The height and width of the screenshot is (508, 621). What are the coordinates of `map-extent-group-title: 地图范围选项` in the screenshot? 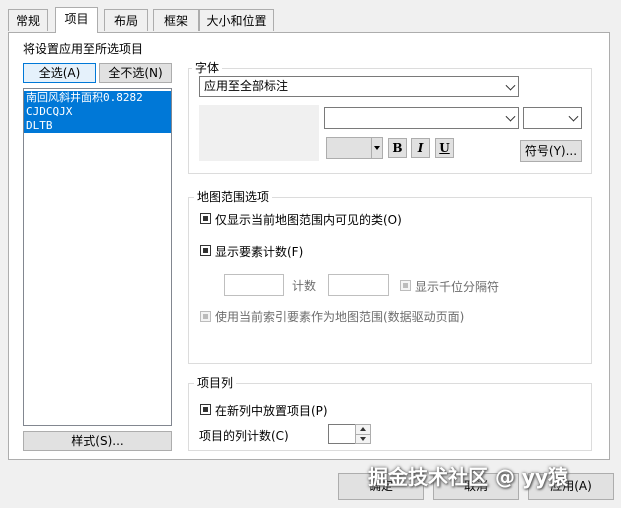 It's located at (233, 196).